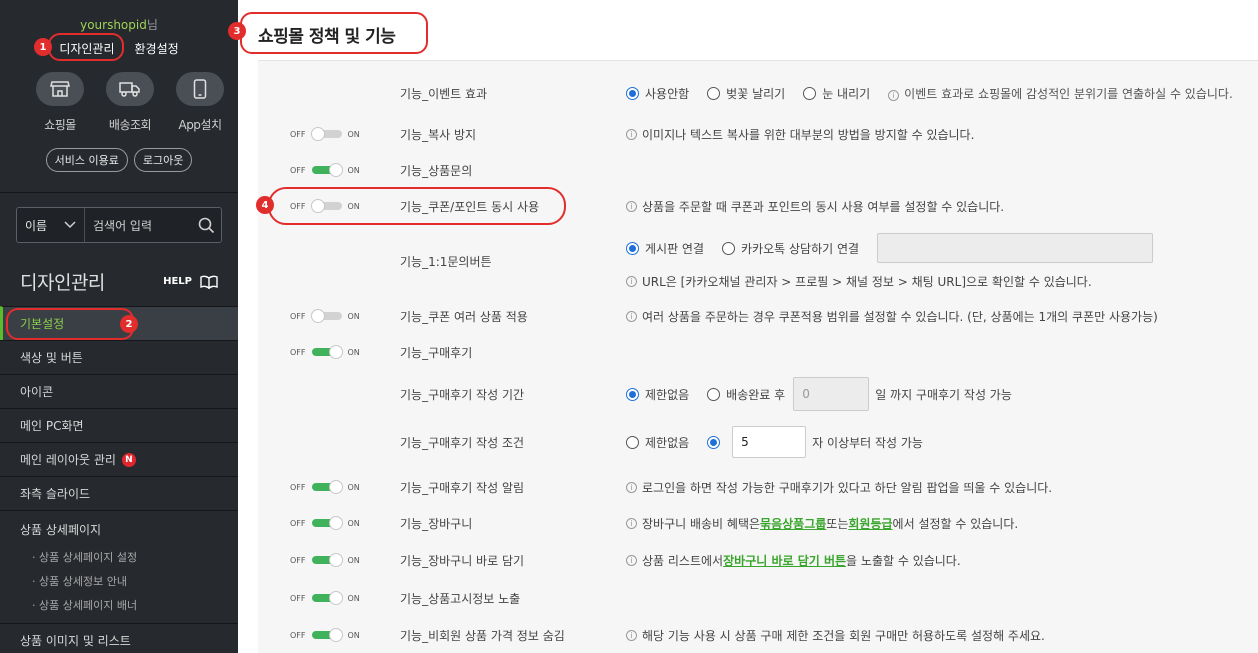 This screenshot has height=653, width=1258. I want to click on toggle-product-inquiry: OFF ON, so click(325, 170).